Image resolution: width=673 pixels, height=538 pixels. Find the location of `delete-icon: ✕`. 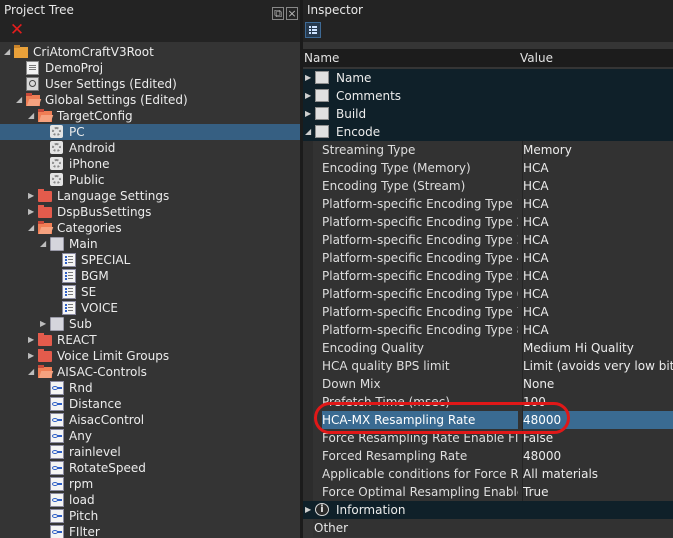

delete-icon: ✕ is located at coordinates (17, 30).